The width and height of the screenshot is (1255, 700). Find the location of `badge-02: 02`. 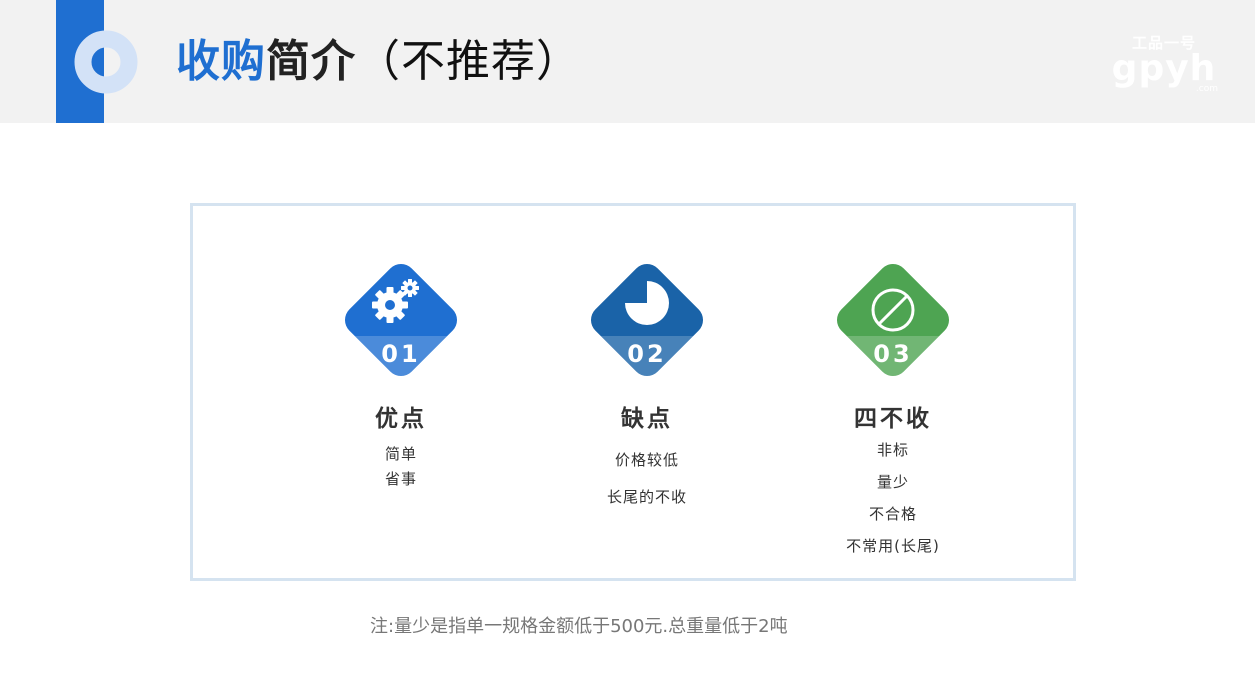

badge-02: 02 is located at coordinates (647, 320).